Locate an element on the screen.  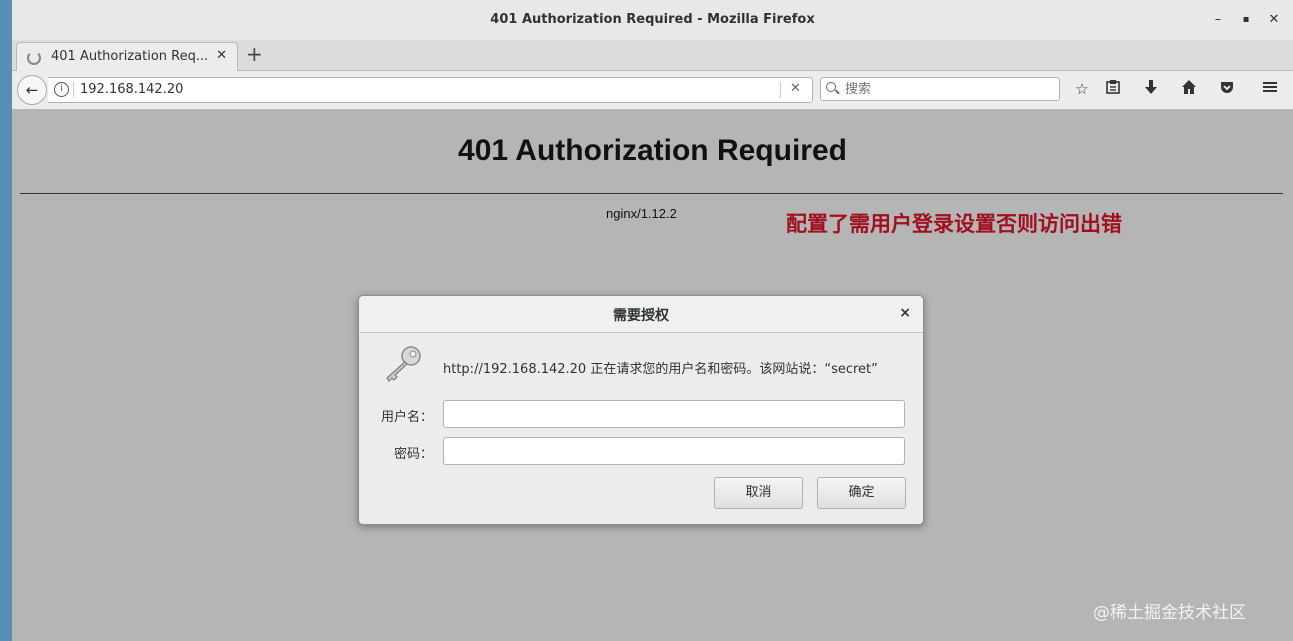
dialog-title: 需要授权 is located at coordinates (641, 316).